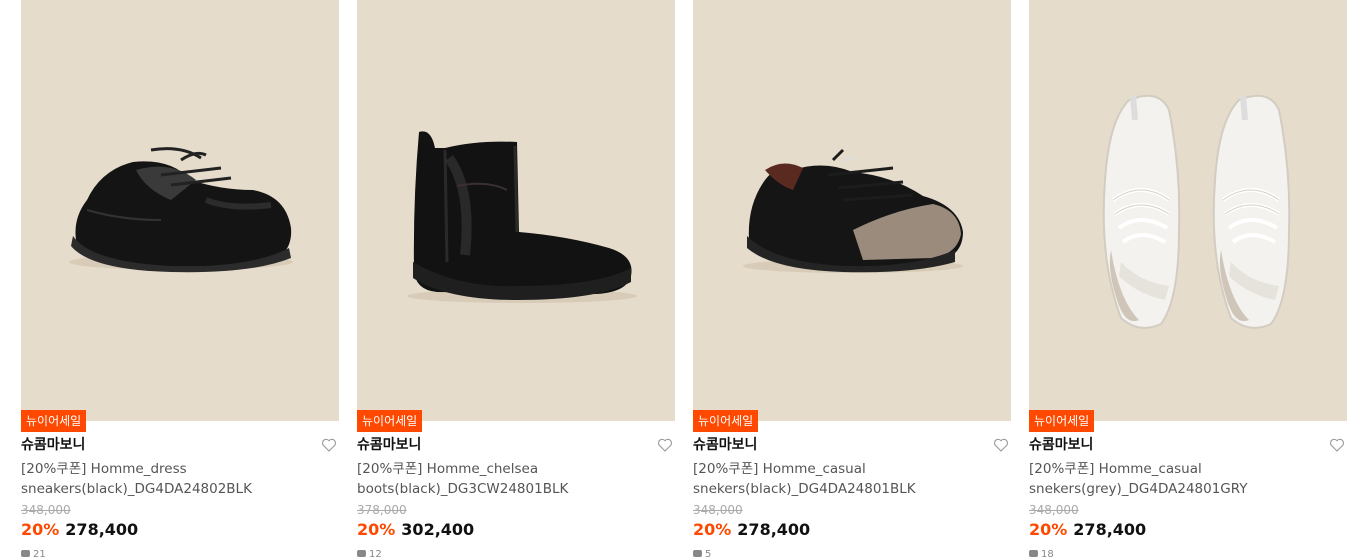 Image resolution: width=1351 pixels, height=560 pixels. Describe the element at coordinates (375, 554) in the screenshot. I see `review-count-value: 12` at that location.